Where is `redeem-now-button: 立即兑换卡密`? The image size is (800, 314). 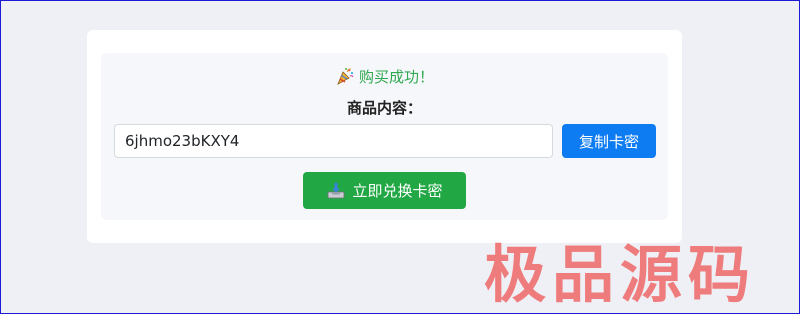
redeem-now-button: 立即兑换卡密 is located at coordinates (384, 190).